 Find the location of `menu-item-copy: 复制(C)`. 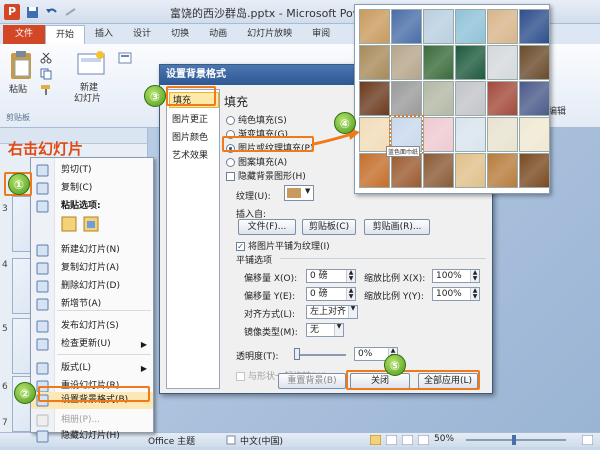

menu-item-copy: 复制(C) is located at coordinates (92, 188).